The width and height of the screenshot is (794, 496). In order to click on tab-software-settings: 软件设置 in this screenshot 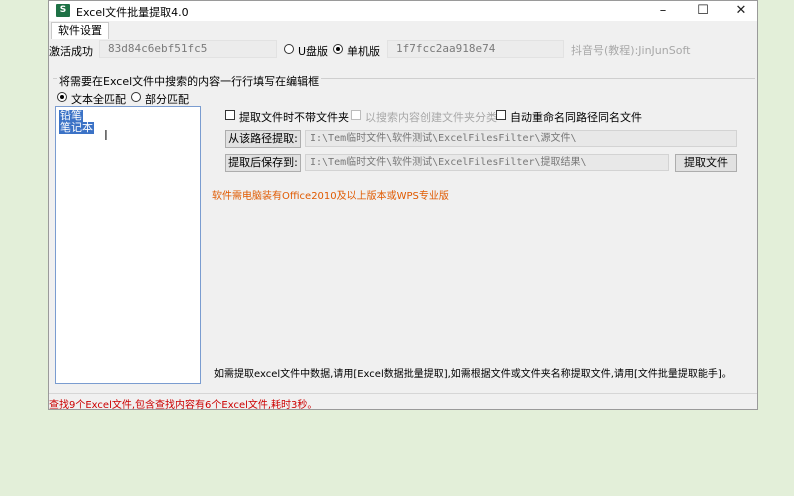, I will do `click(80, 30)`.